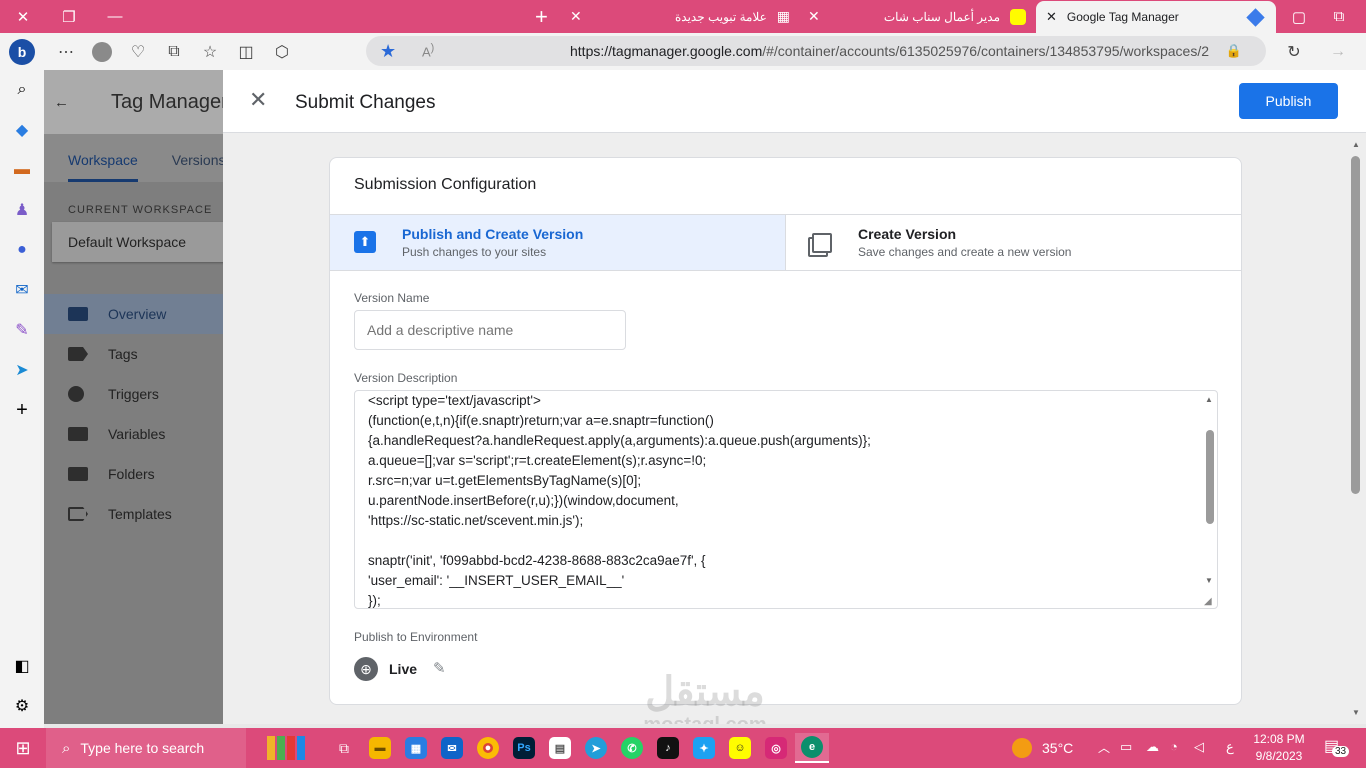  Describe the element at coordinates (1208, 601) in the screenshot. I see `resize-handle-icon: ◢` at that location.